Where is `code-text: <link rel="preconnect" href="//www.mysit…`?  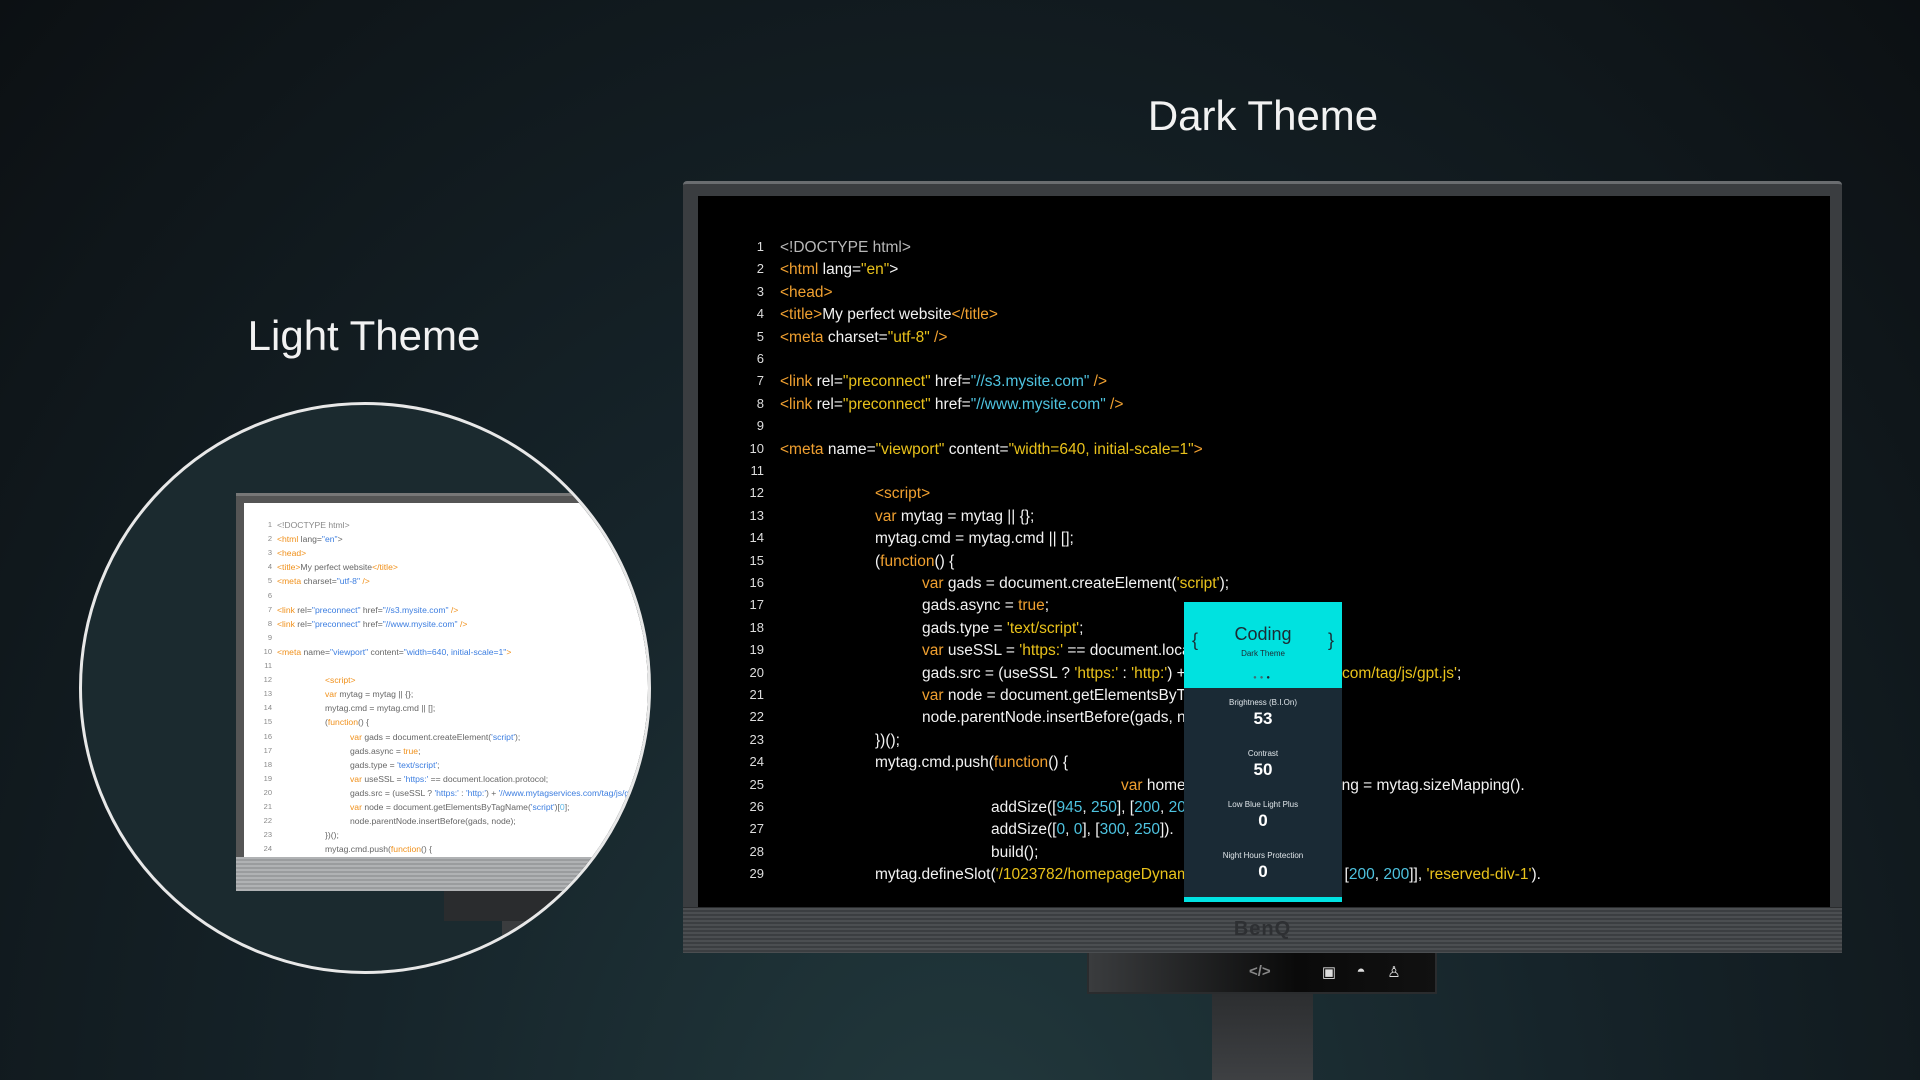 code-text: <link rel="preconnect" href="//www.mysit… is located at coordinates (951, 405).